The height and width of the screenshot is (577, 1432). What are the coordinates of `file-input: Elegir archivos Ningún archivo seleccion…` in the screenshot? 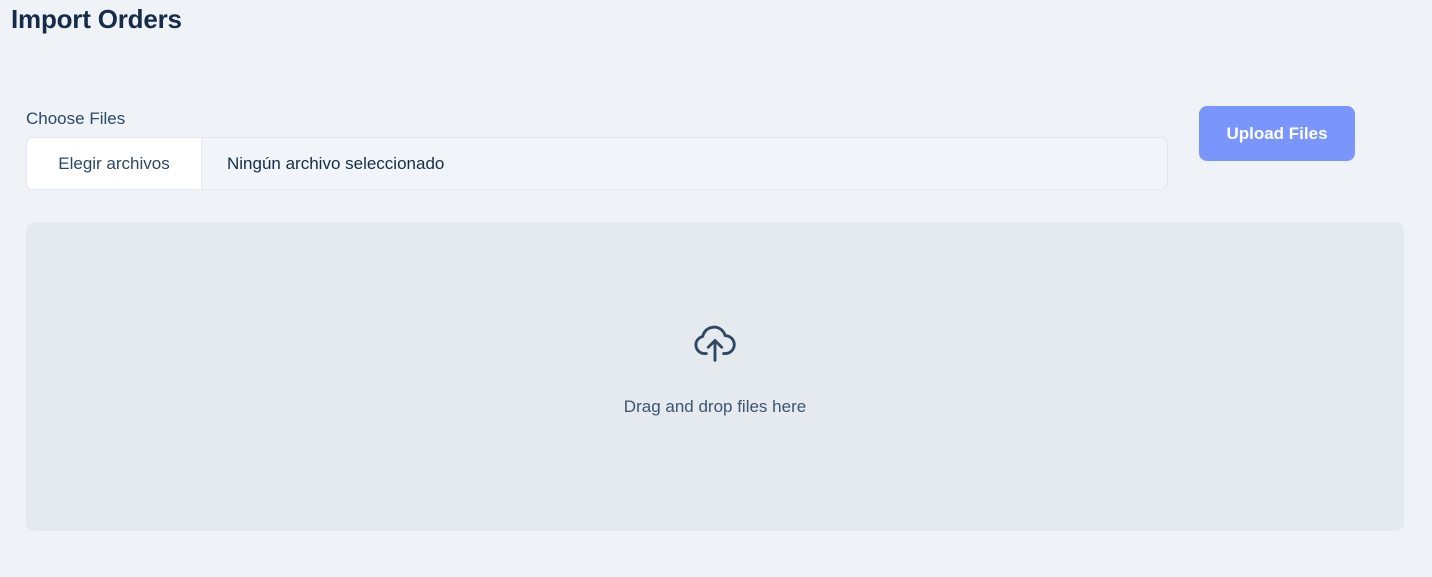 It's located at (597, 163).